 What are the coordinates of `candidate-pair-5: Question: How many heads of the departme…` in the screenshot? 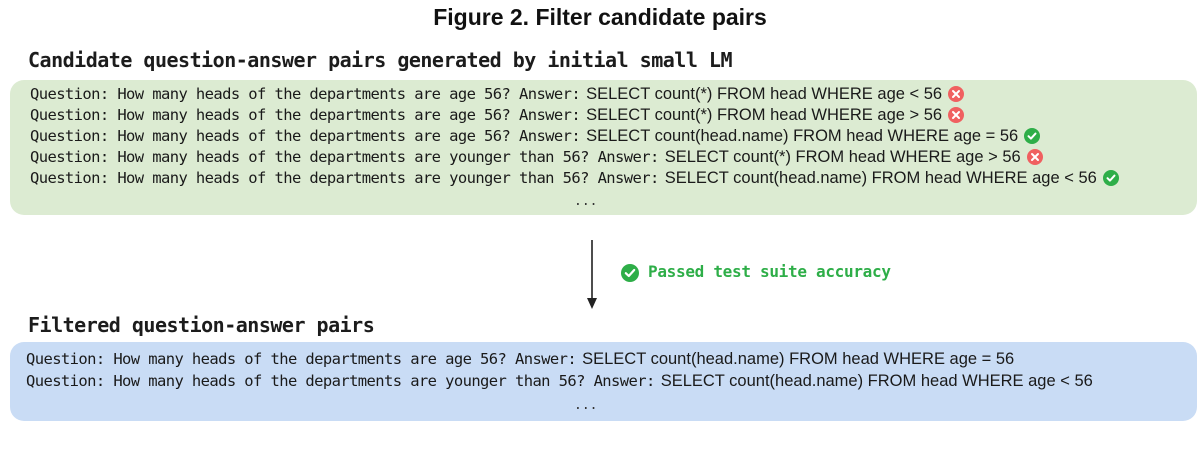 It's located at (574, 180).